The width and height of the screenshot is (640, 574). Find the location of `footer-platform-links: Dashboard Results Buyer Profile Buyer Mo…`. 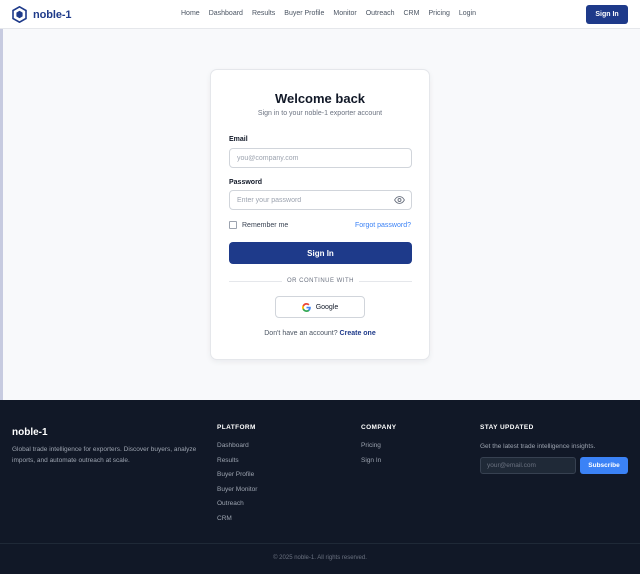

footer-platform-links: Dashboard Results Buyer Profile Buyer Mo… is located at coordinates (237, 482).